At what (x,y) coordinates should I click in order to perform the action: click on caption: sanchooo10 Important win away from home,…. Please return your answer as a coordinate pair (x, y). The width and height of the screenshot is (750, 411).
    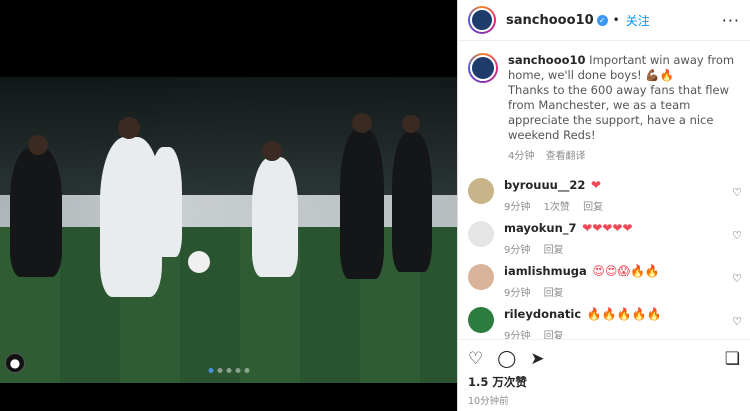
    Looking at the image, I should click on (604, 105).